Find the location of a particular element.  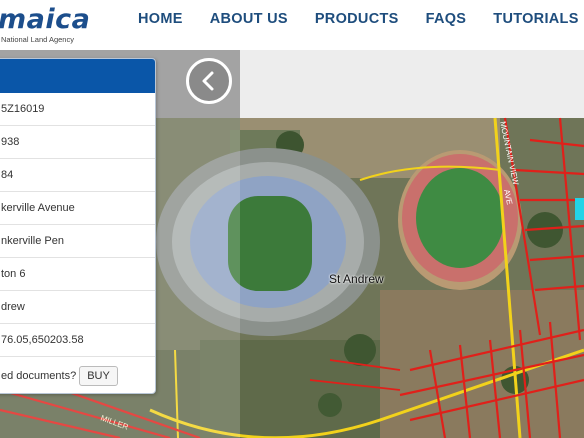

logo-subtitle: National Land Agency is located at coordinates (37, 39).